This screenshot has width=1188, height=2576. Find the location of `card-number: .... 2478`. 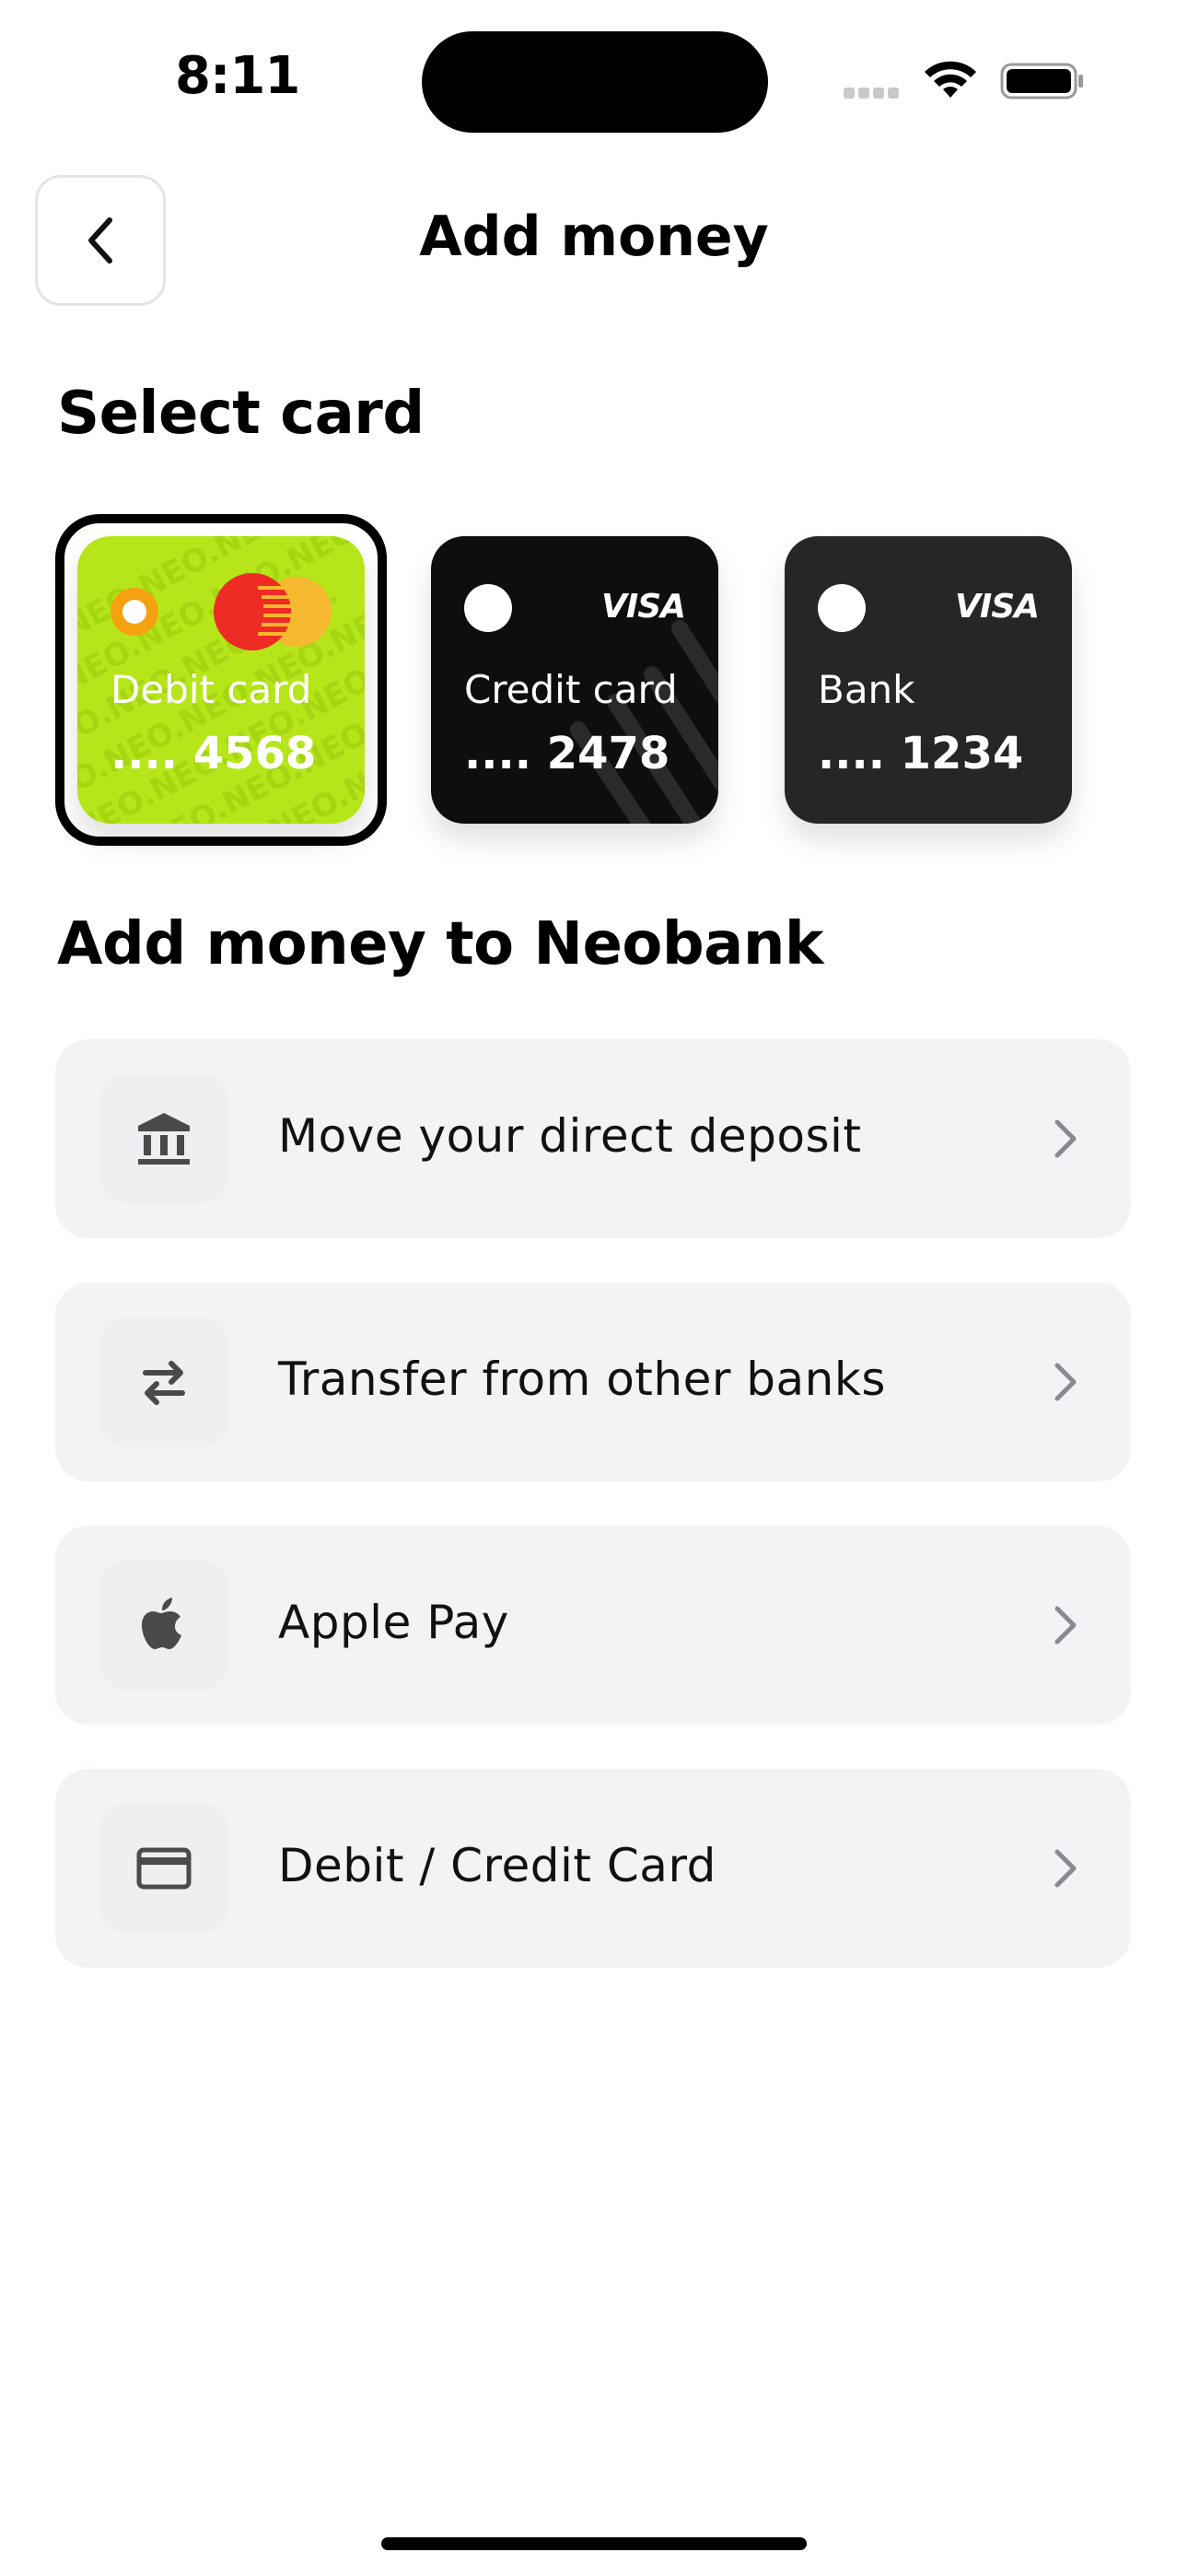

card-number: .... 2478 is located at coordinates (567, 753).